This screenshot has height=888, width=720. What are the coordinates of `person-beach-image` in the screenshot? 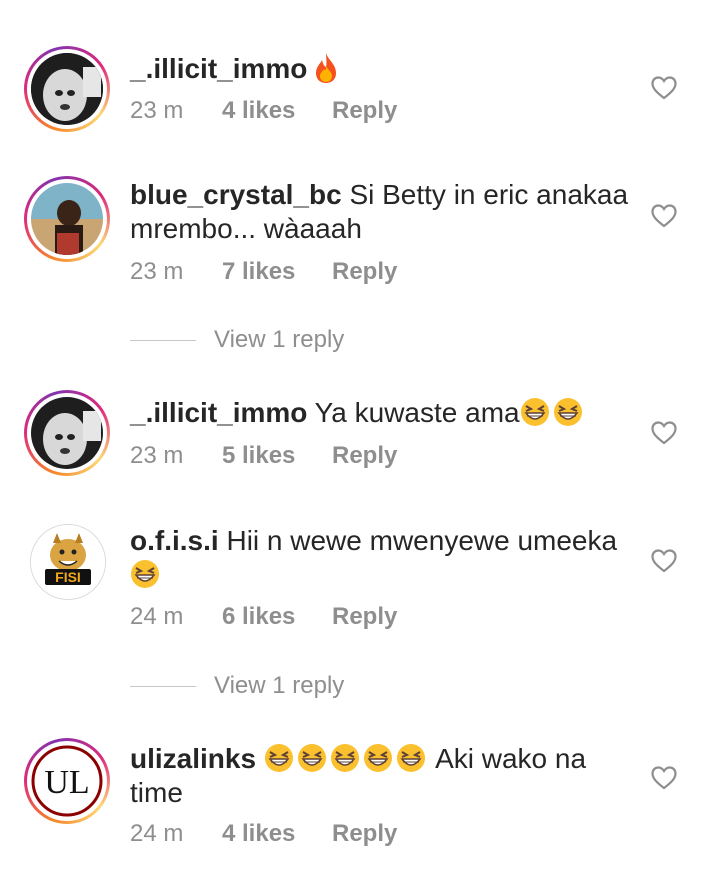 It's located at (67, 219).